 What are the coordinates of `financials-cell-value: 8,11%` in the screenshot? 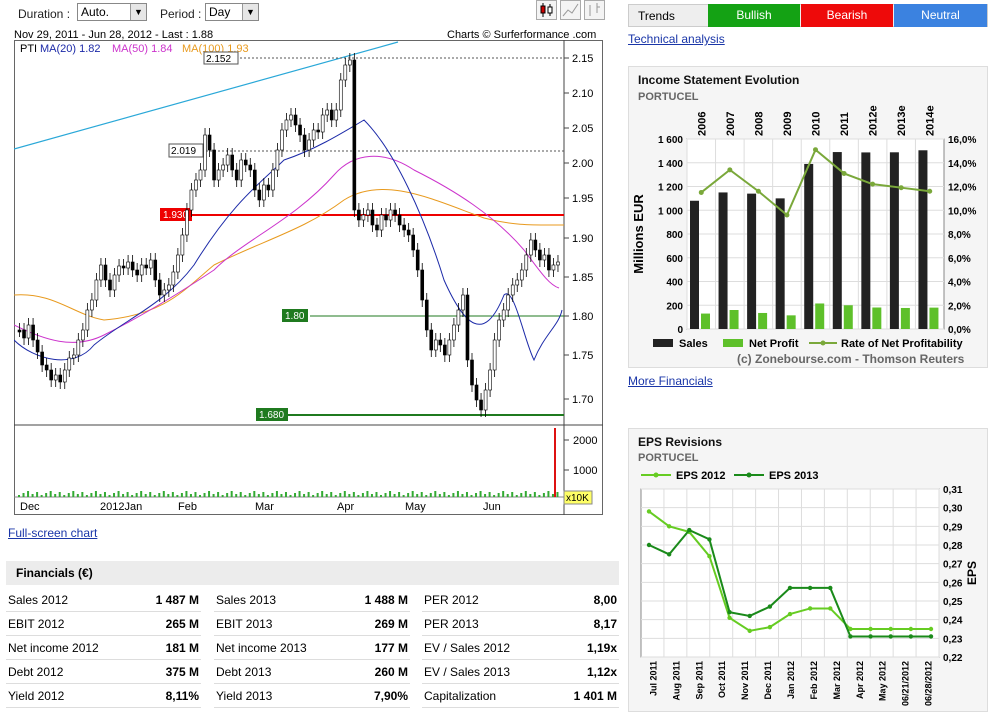 It's located at (182, 696).